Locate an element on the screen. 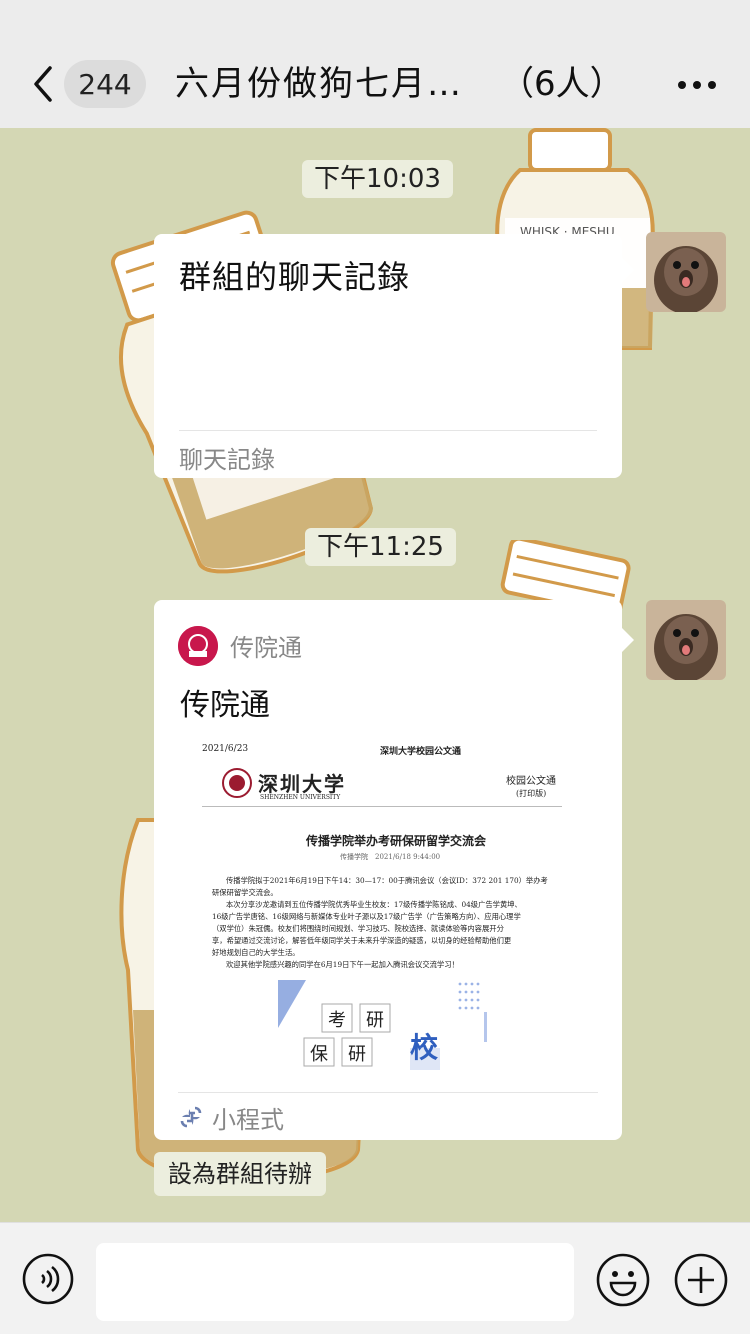 The height and width of the screenshot is (1334, 750). plus-icon is located at coordinates (701, 1280).